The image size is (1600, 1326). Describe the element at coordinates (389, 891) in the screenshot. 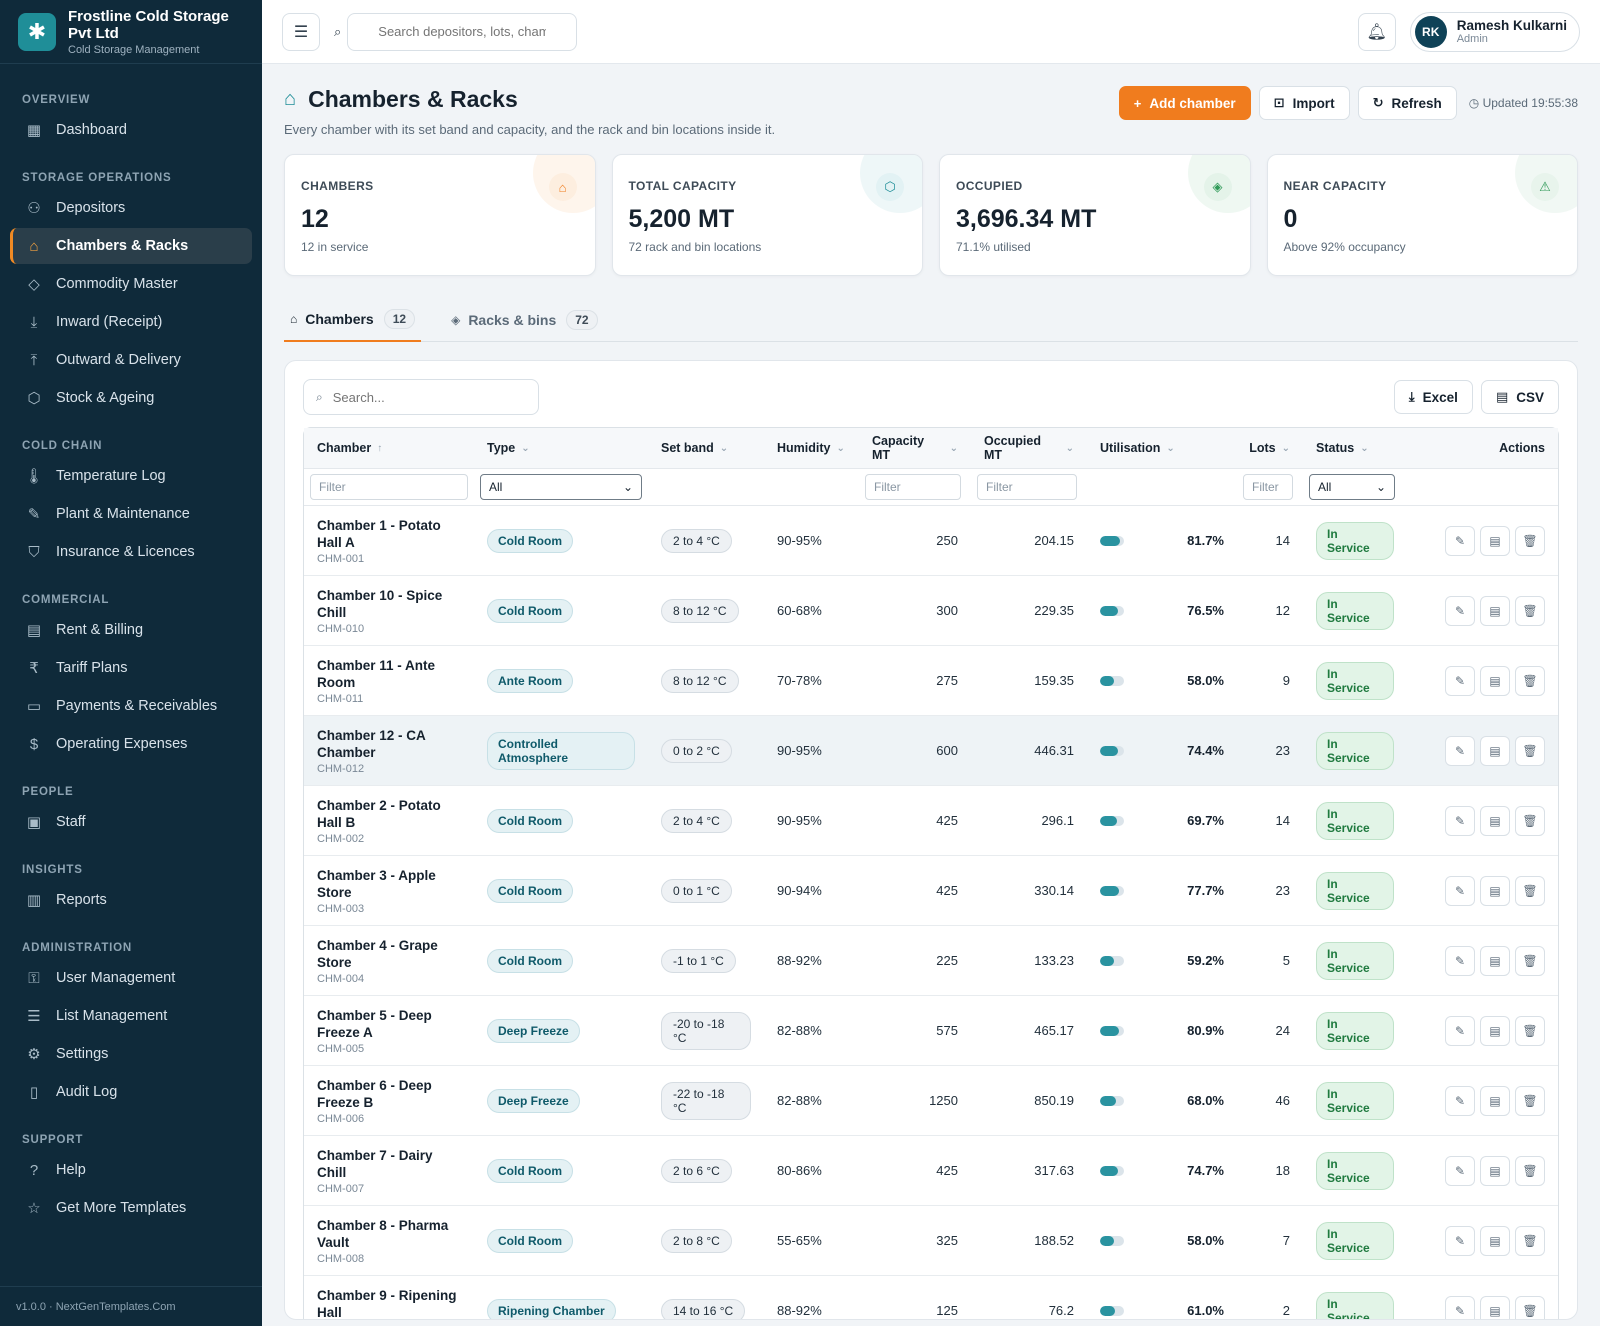

I see `cell-chamber: Chamber 3 - Apple Store CHM-003` at that location.